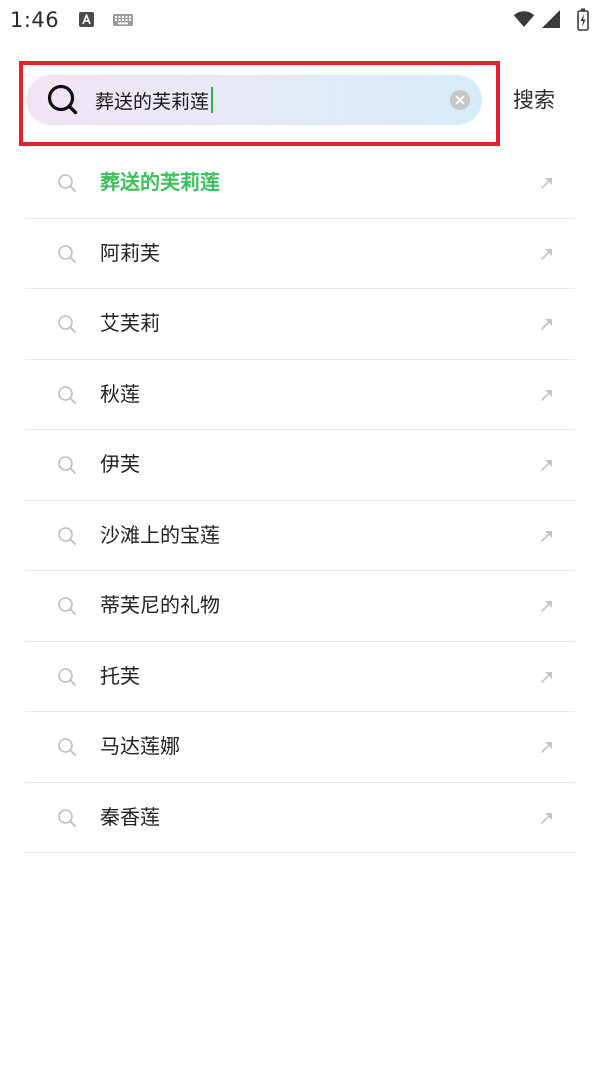 This screenshot has width=600, height=1066. Describe the element at coordinates (300, 254) in the screenshot. I see `suggestion-item: 阿莉芙` at that location.